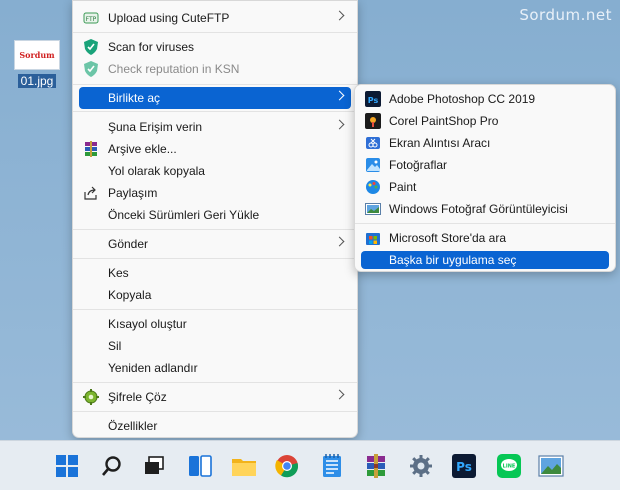  I want to click on share-icon, so click(91, 193).